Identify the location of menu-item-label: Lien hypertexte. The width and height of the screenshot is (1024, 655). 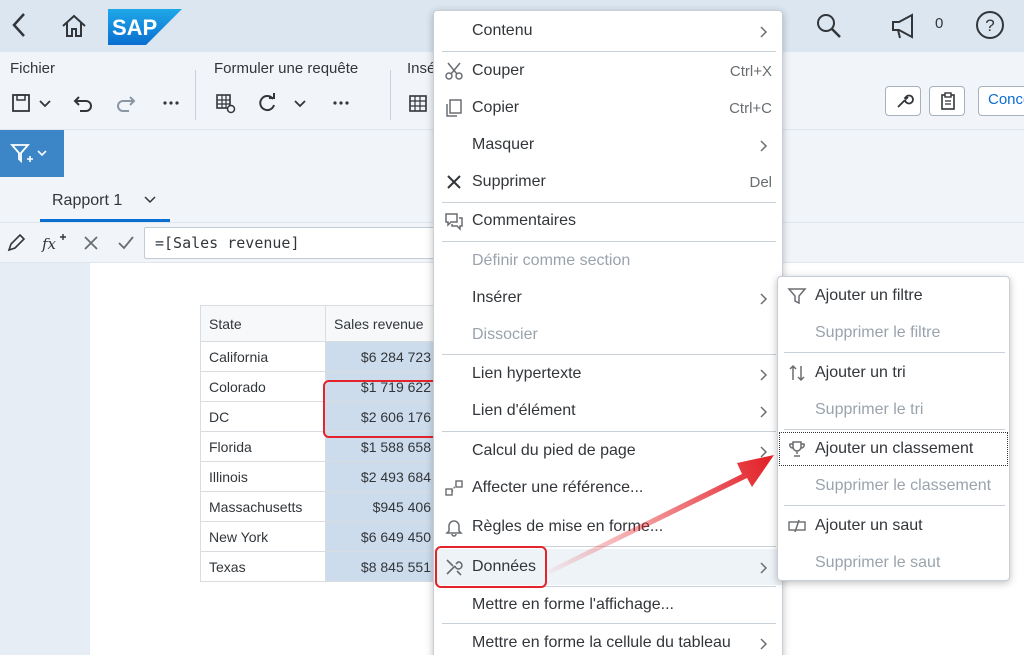
(527, 373).